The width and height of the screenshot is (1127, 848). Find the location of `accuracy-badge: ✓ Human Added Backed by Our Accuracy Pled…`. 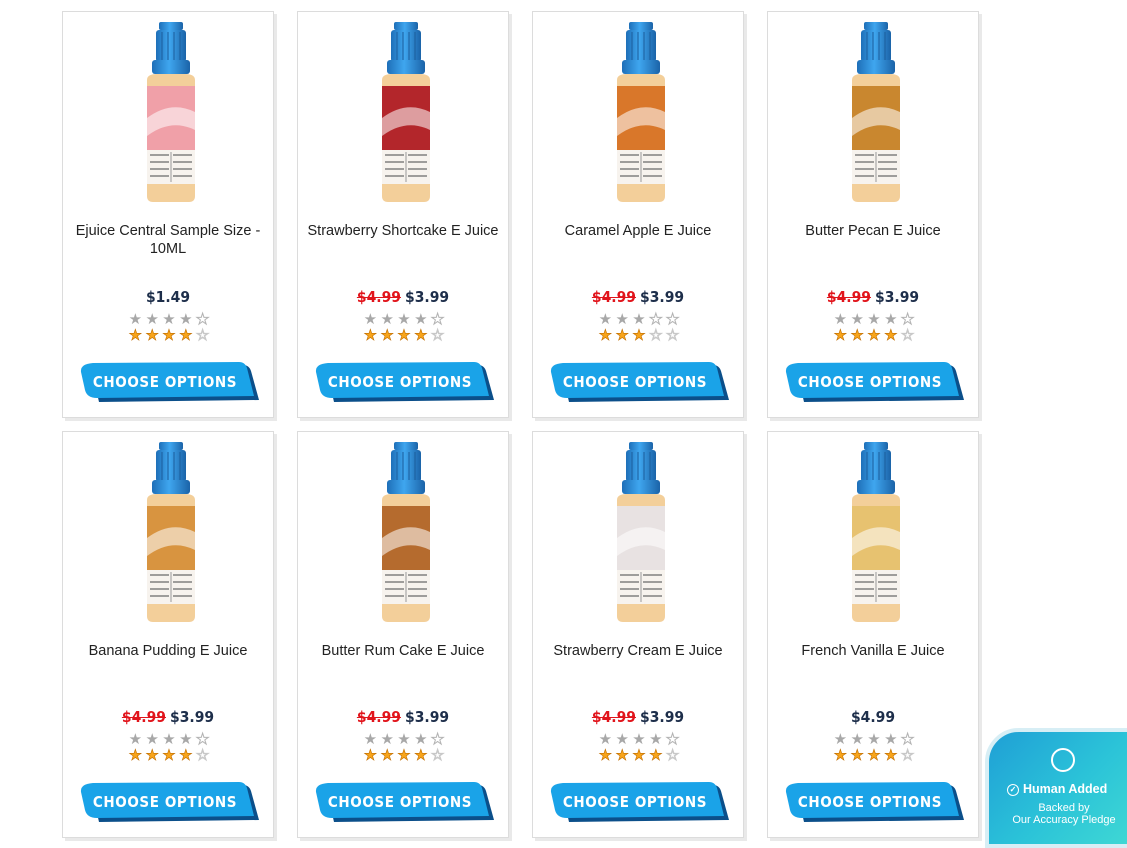

accuracy-badge: ✓ Human Added Backed by Our Accuracy Pled… is located at coordinates (1056, 788).